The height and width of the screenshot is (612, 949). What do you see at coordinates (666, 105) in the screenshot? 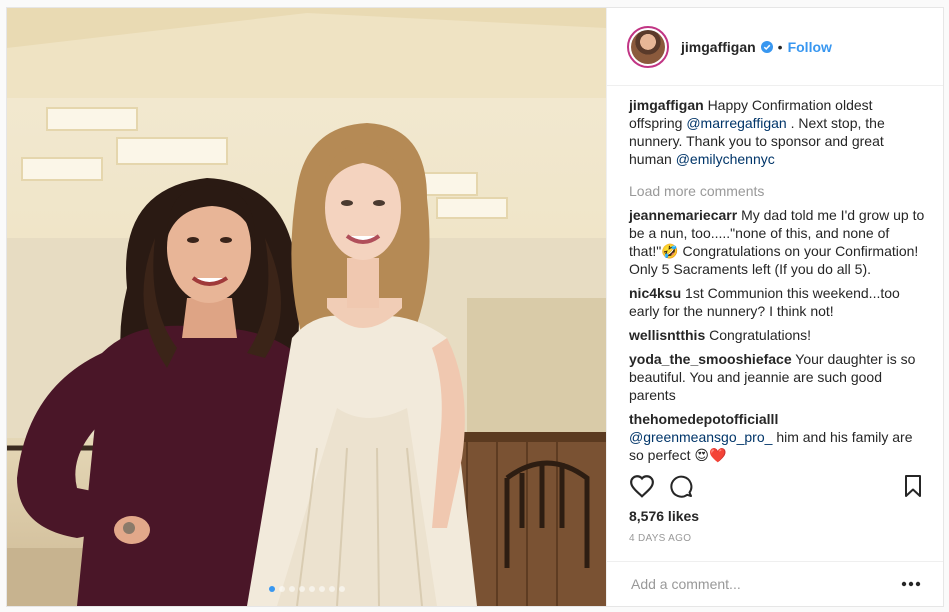
I see `caption-username: jimgaffigan` at bounding box center [666, 105].